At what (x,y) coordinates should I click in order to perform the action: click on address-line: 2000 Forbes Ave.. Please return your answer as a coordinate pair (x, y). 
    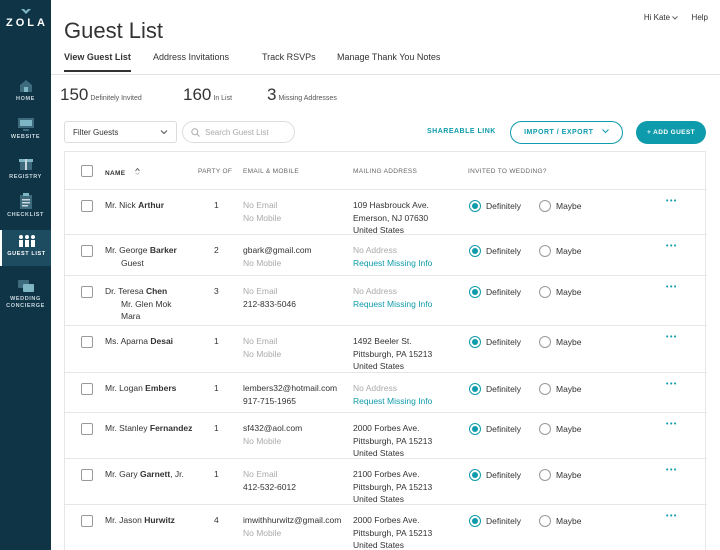
    Looking at the image, I should click on (386, 428).